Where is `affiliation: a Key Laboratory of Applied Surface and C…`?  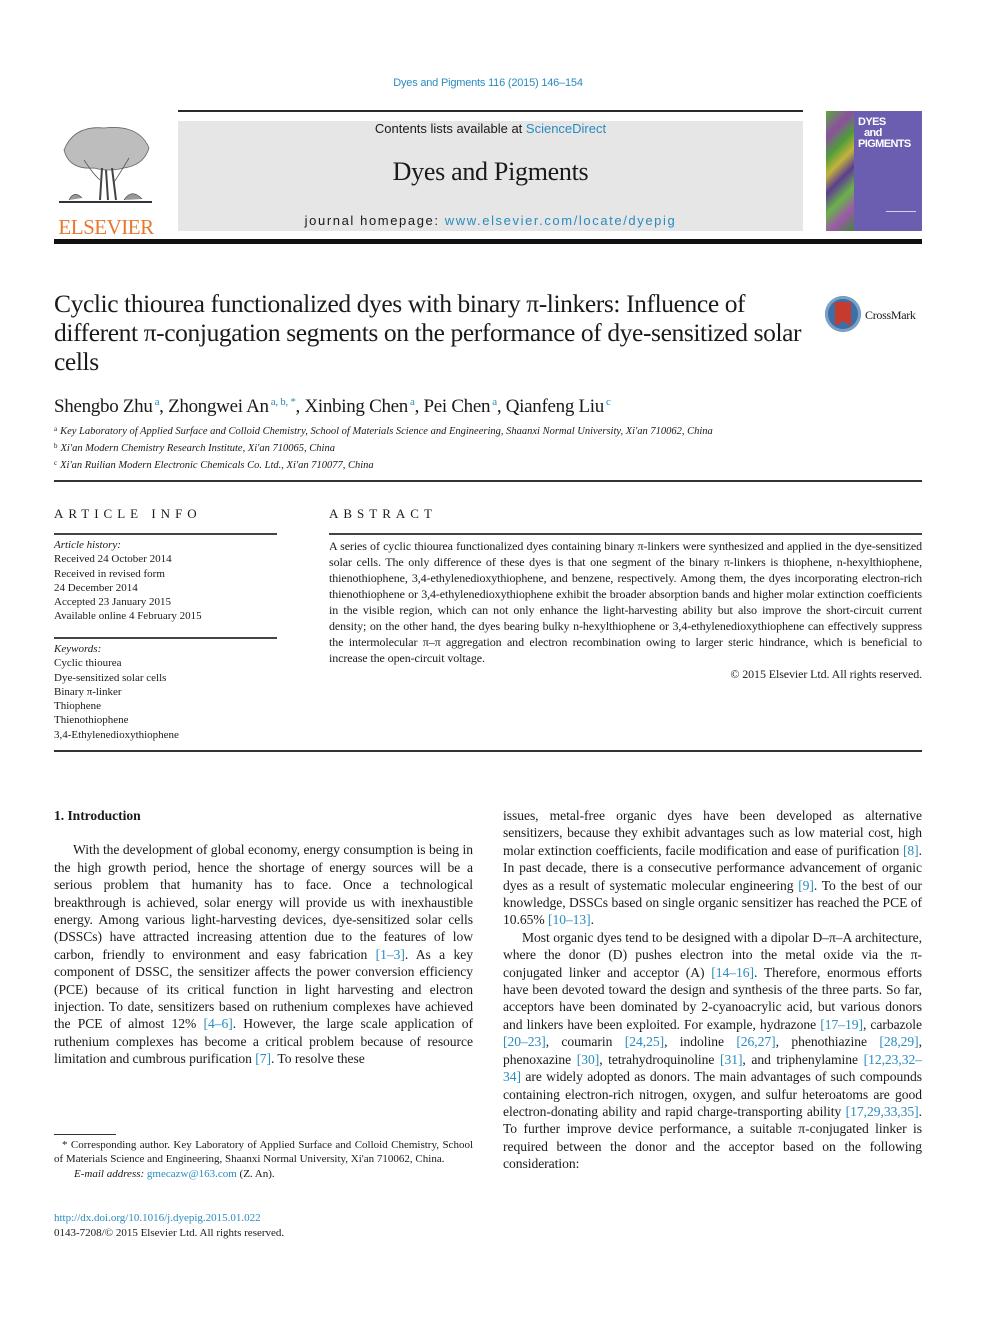
affiliation: a Key Laboratory of Applied Surface and C… is located at coordinates (383, 430).